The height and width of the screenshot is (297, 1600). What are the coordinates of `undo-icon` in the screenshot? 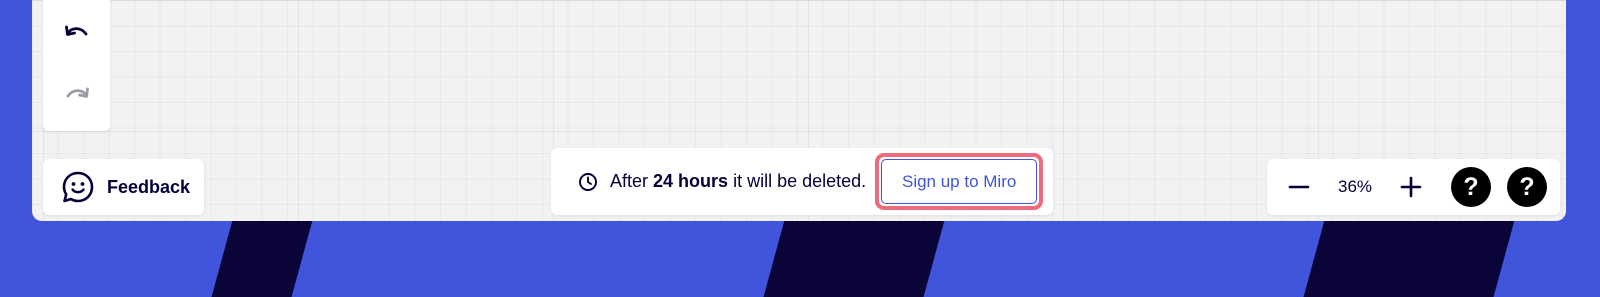 It's located at (75, 30).